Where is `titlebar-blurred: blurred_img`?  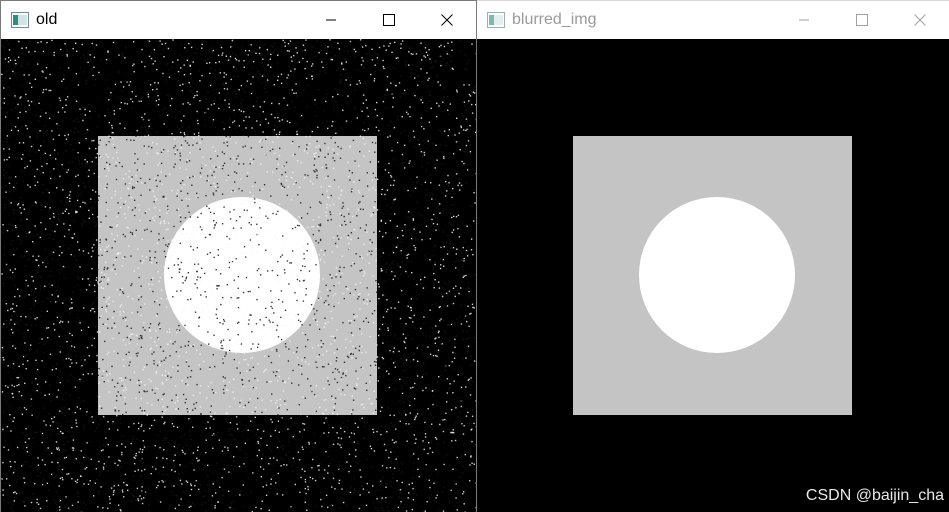
titlebar-blurred: blurred_img is located at coordinates (713, 20).